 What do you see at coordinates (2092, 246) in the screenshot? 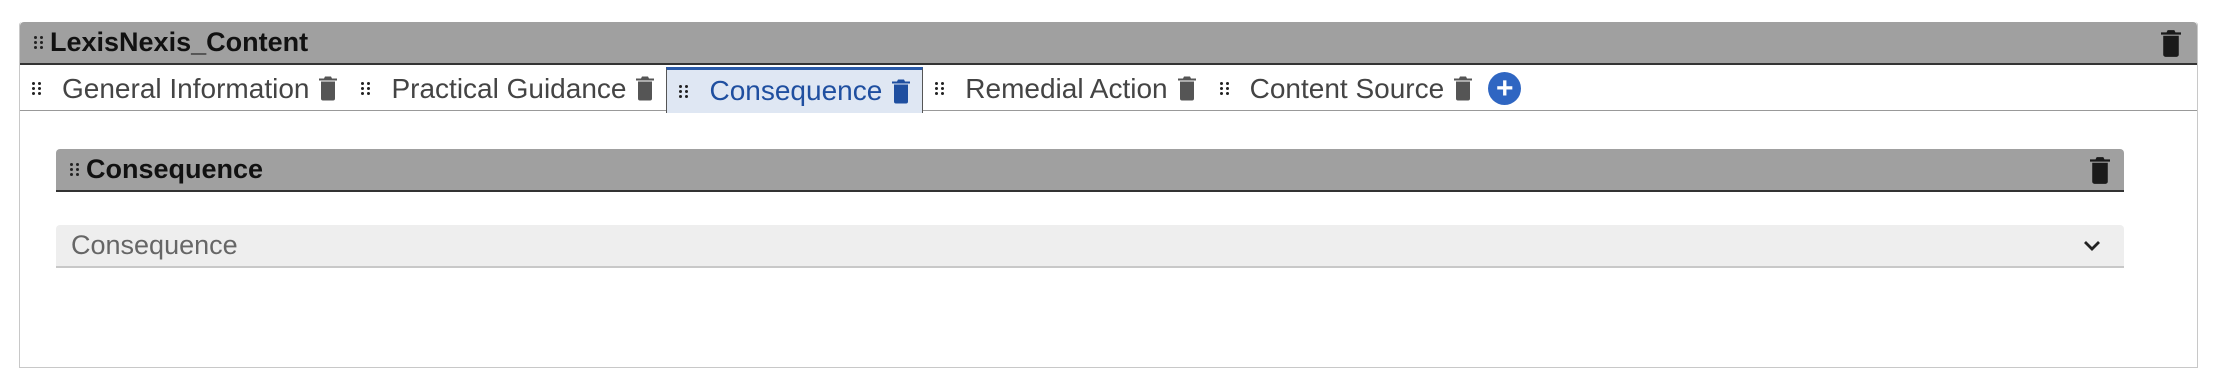
I see `chevron-down-icon` at bounding box center [2092, 246].